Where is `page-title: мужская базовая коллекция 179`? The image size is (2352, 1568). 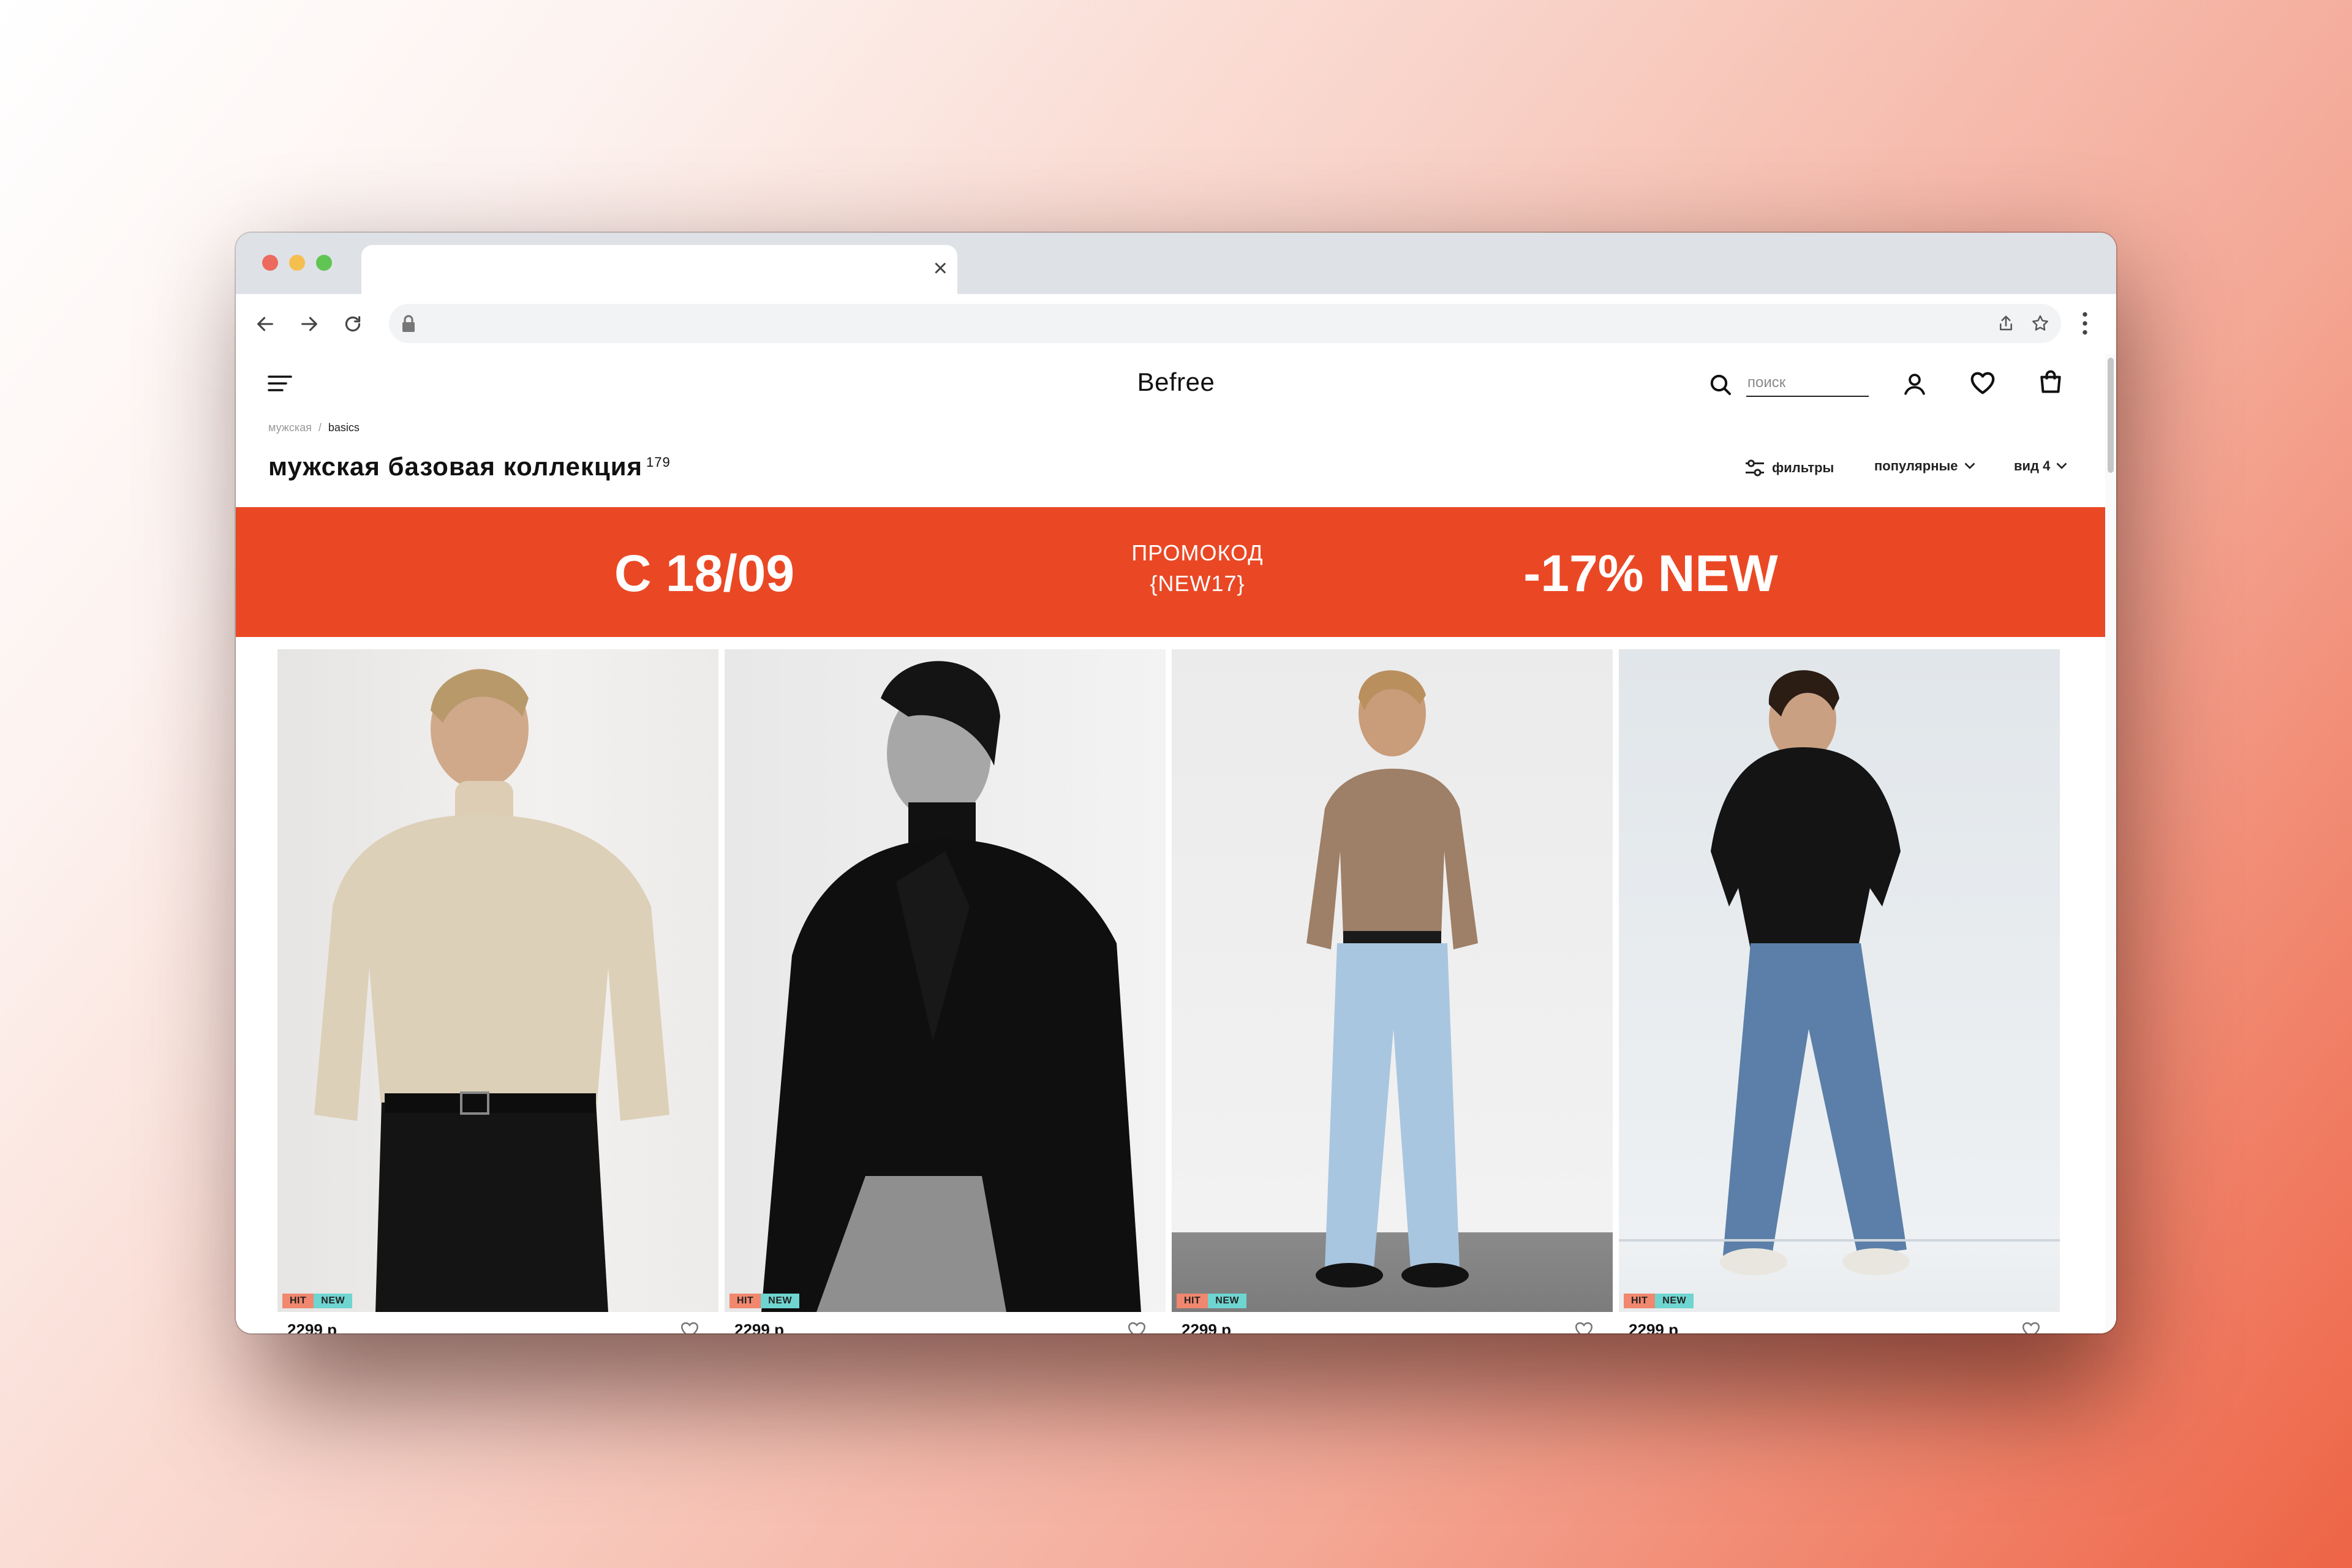
page-title: мужская базовая коллекция 179 is located at coordinates (470, 466).